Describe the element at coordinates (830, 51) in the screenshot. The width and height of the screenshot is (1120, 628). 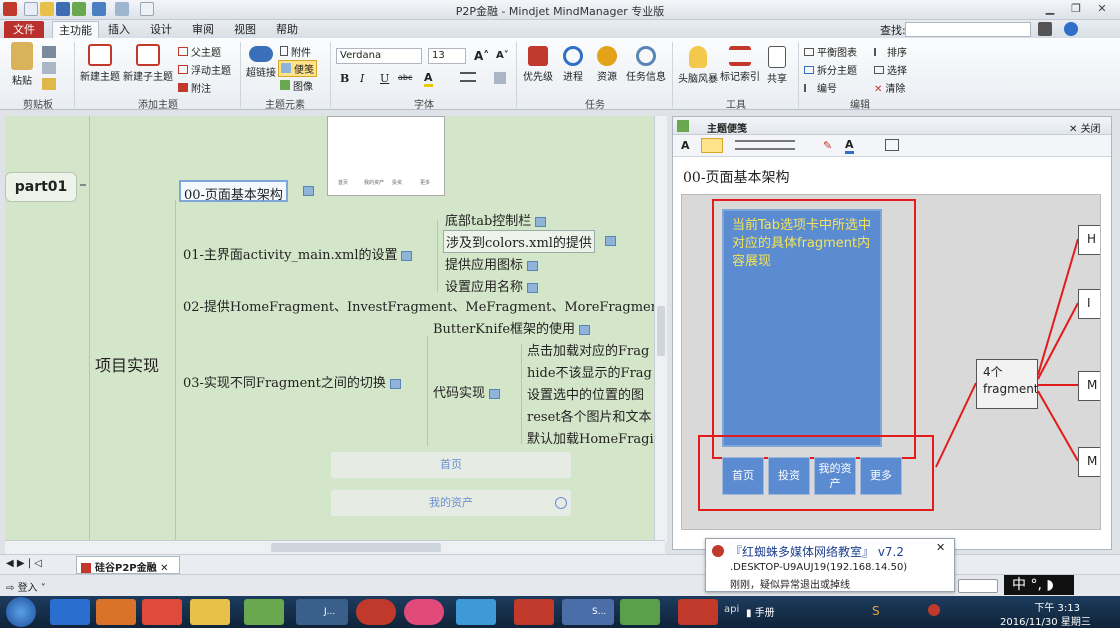
I see `balance-map-button: 平衡图表` at that location.